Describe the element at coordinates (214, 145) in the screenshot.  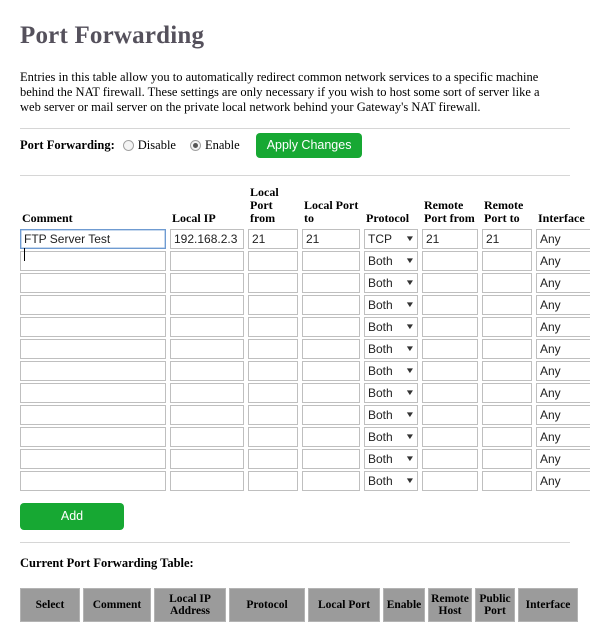
I see `radio-enable: Enable` at that location.